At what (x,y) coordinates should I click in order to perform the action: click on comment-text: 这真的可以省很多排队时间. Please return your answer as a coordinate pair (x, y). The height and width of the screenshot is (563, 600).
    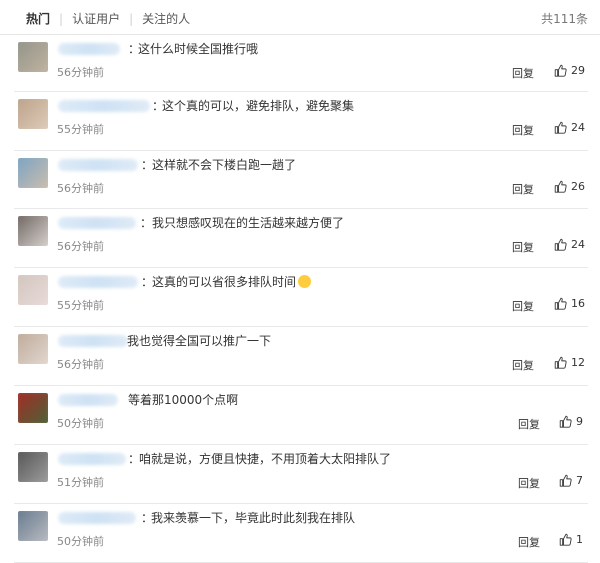
    Looking at the image, I should click on (232, 281).